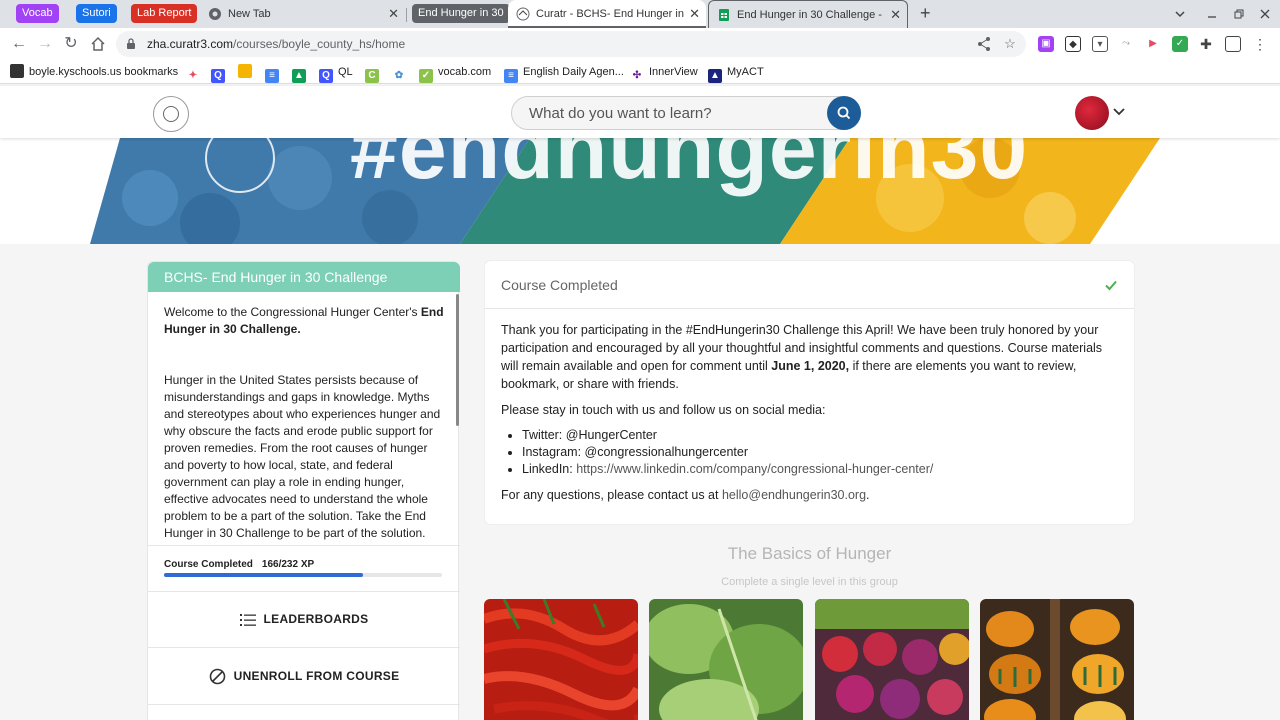 Image resolution: width=1280 pixels, height=720 pixels. I want to click on social-label: Instagram:, so click(553, 452).